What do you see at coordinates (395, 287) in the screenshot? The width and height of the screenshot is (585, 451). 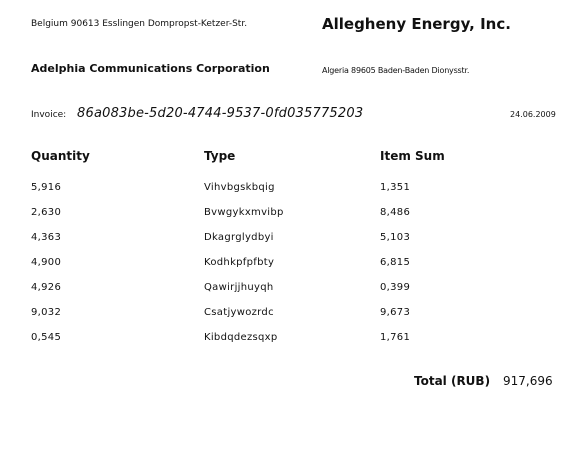 I see `row-5-item-sum: 0,399` at bounding box center [395, 287].